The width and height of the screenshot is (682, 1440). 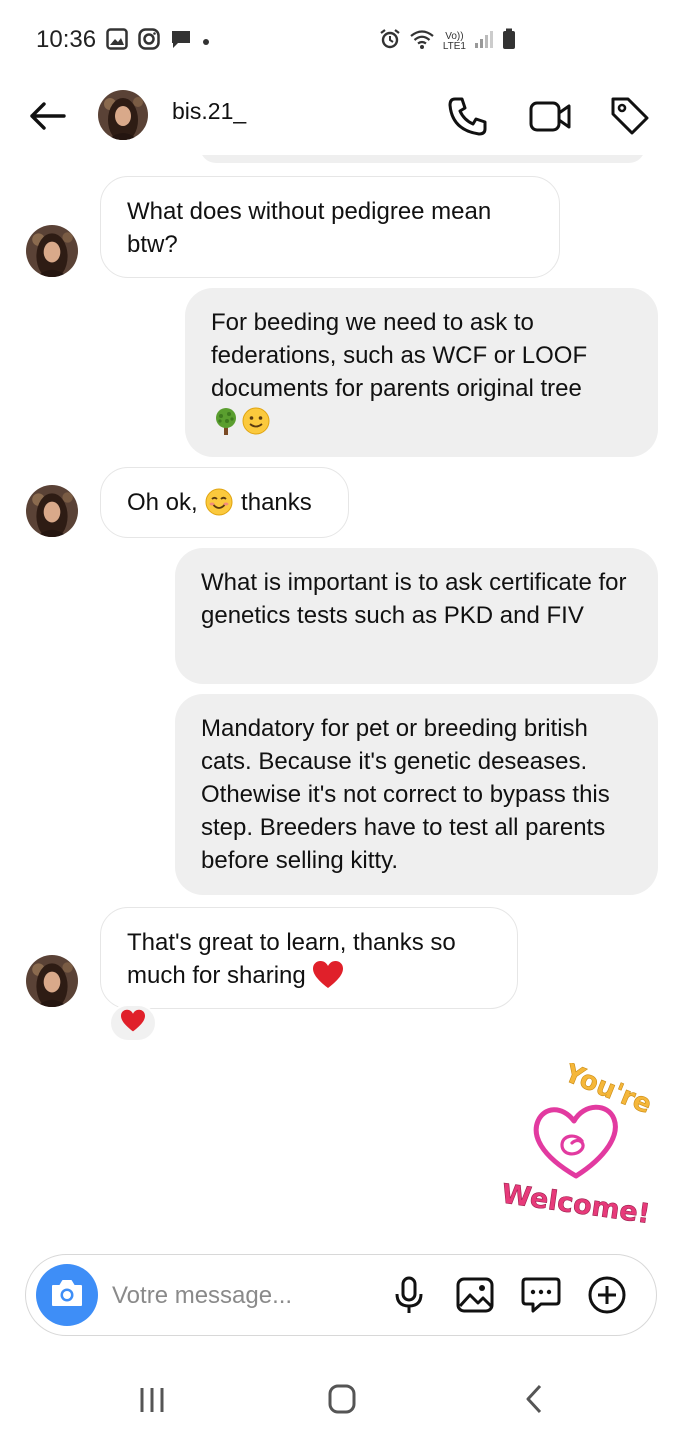 I want to click on incoming-message: Oh ok, thanks, so click(x=224, y=502).